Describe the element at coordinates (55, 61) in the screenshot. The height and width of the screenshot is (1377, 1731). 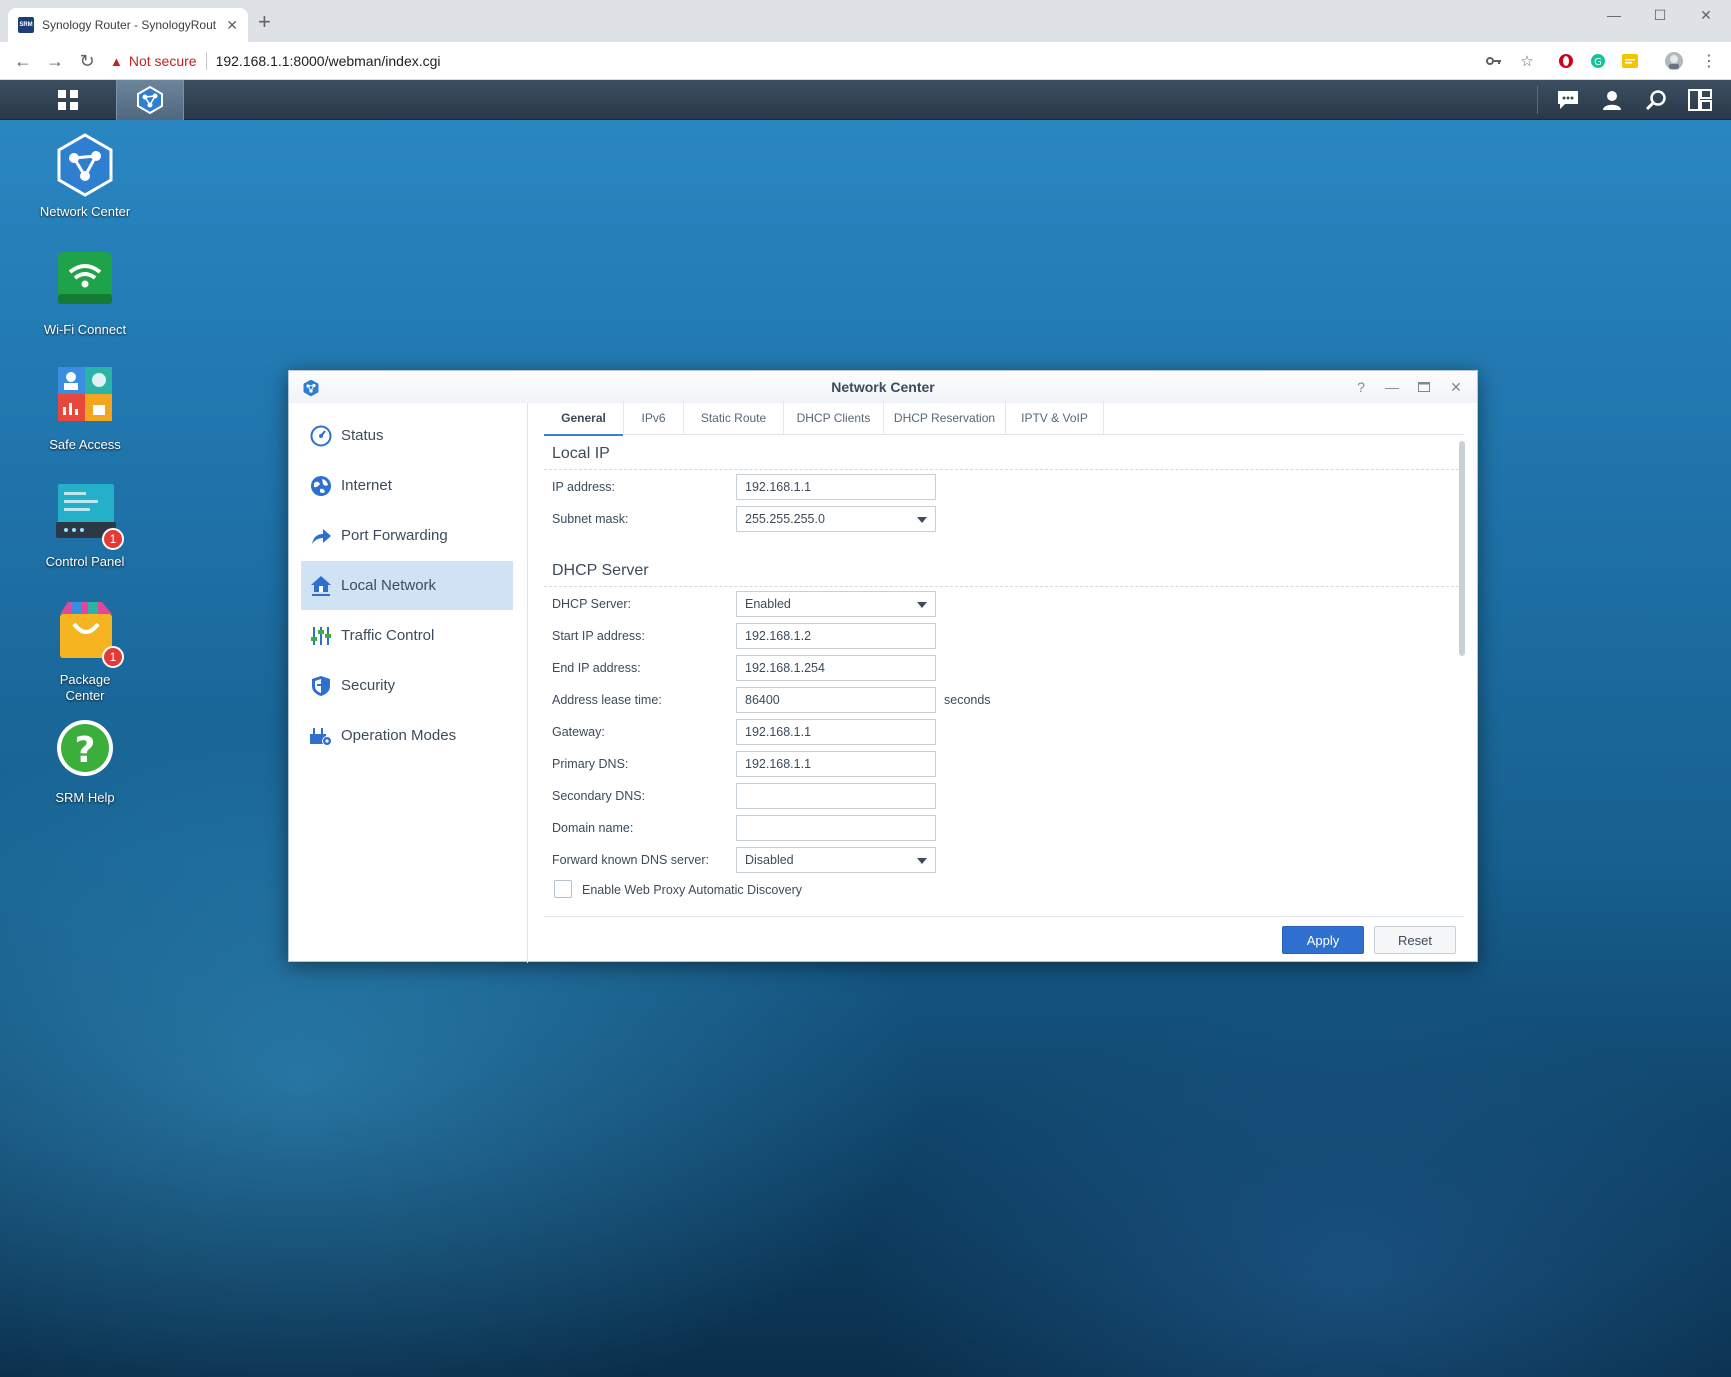
I see `forward-icon: →` at that location.